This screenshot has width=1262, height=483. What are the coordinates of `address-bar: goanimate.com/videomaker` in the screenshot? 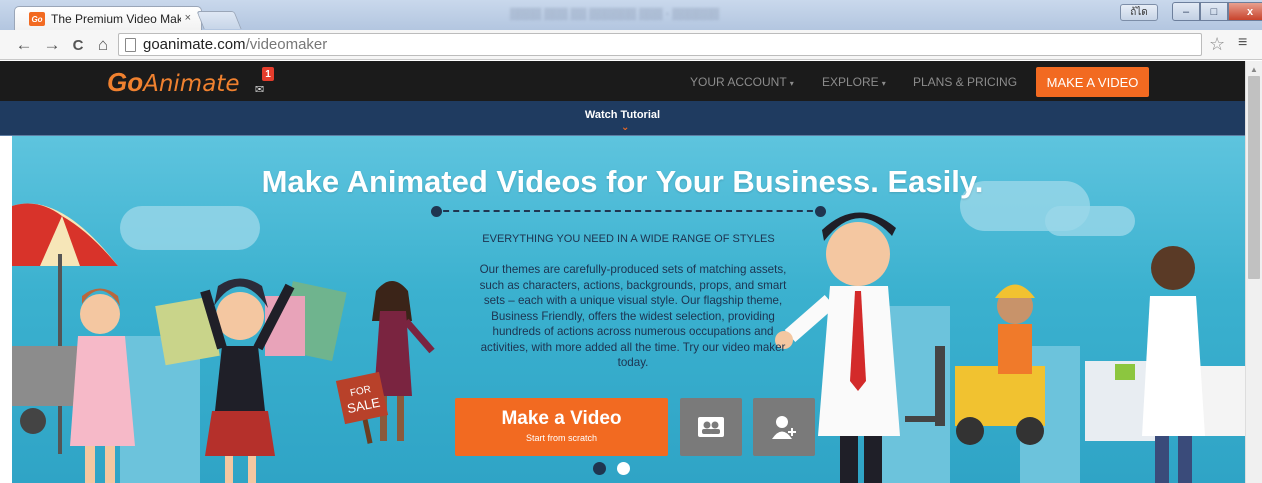 It's located at (660, 44).